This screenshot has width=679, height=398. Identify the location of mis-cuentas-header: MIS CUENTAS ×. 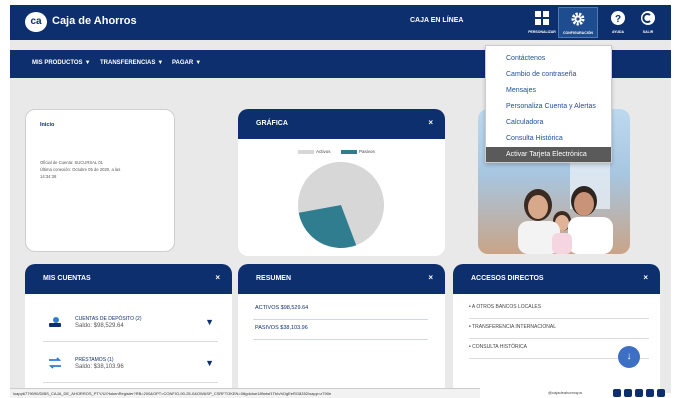
(128, 279).